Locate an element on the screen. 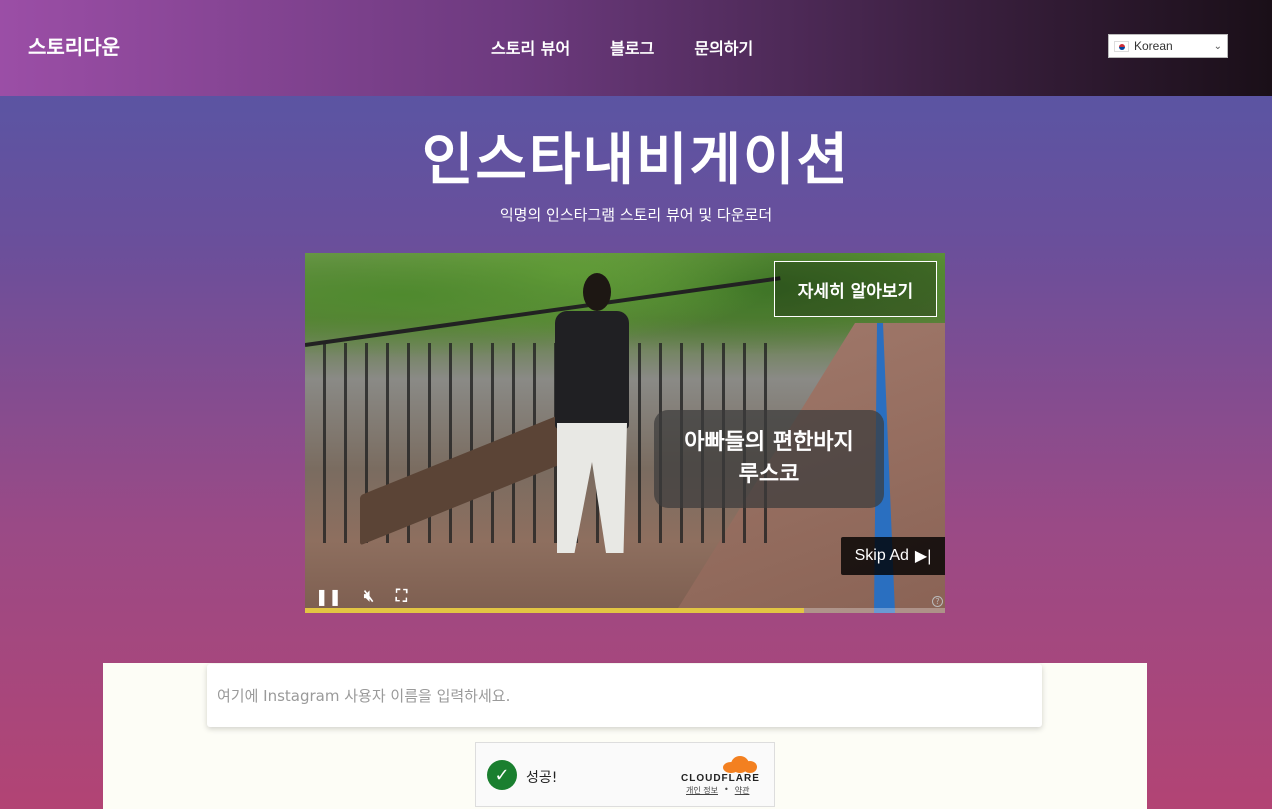 This screenshot has height=809, width=1272. person-shirt is located at coordinates (592, 370).